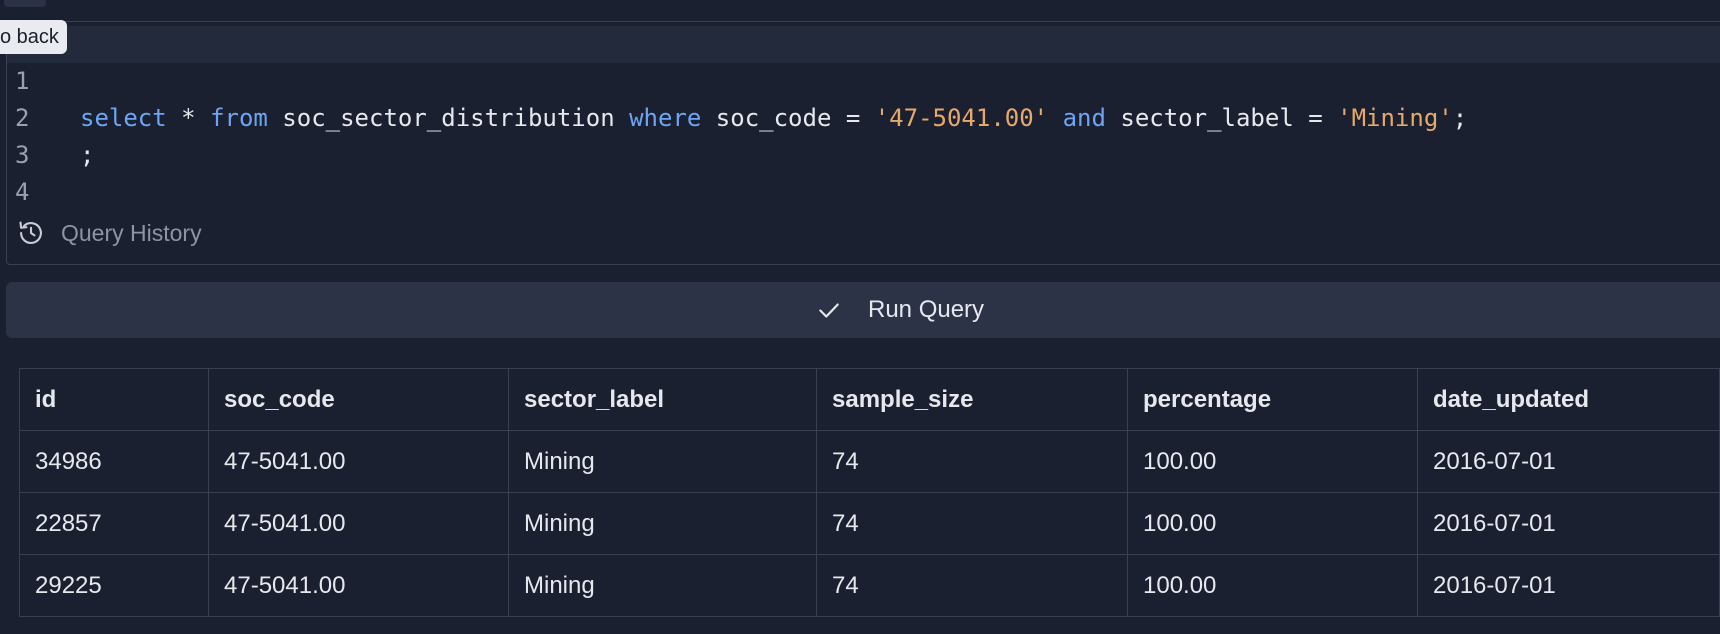  Describe the element at coordinates (114, 585) in the screenshot. I see `table-cell: 29225` at that location.